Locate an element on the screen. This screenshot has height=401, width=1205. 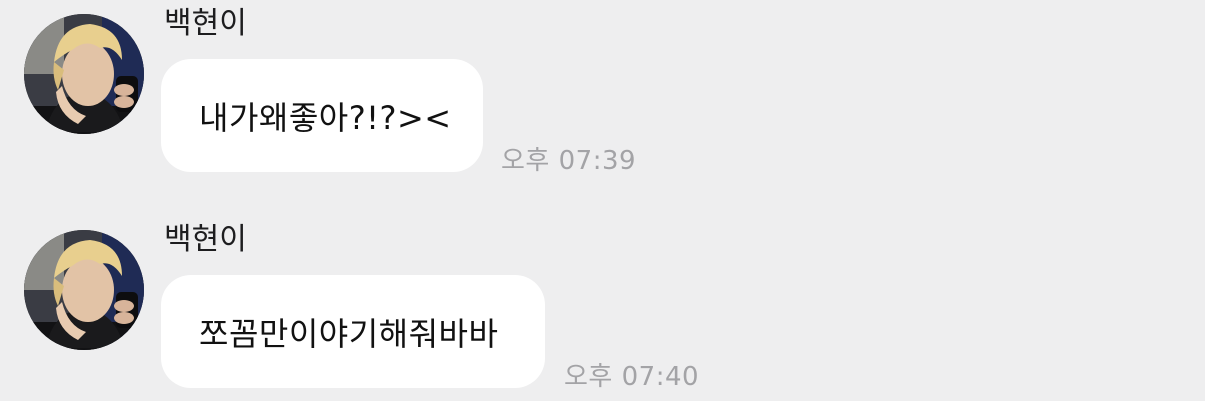
message-bubble: 내가왜좋아?!?>< is located at coordinates (322, 115).